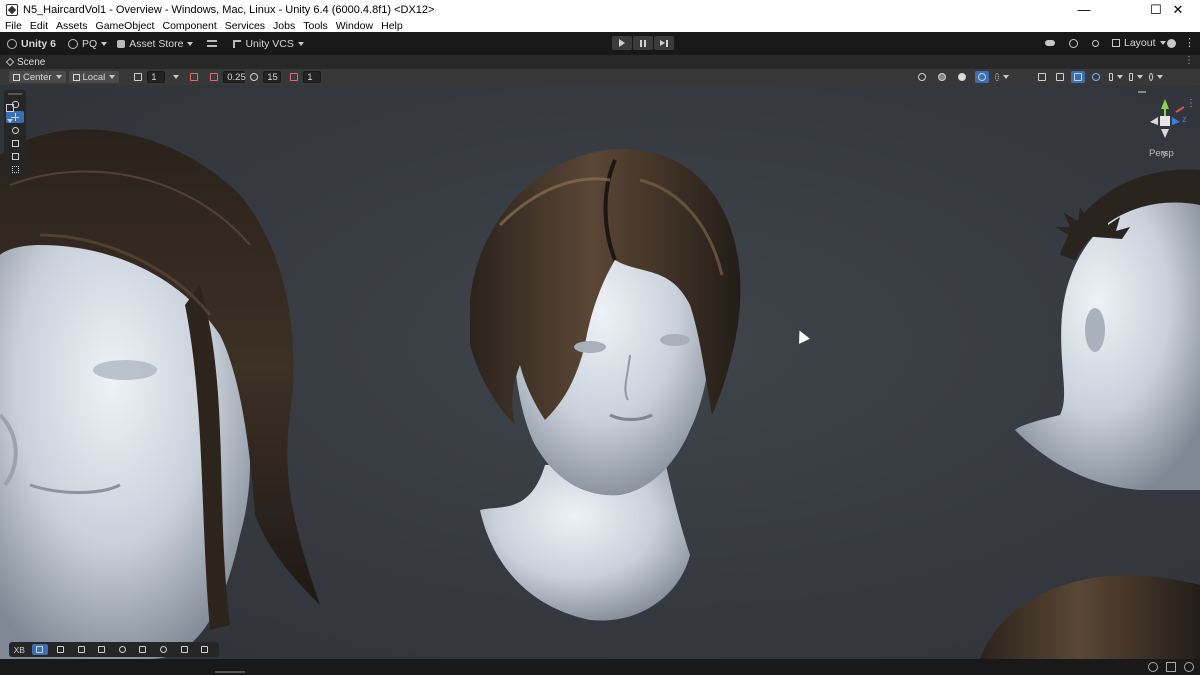 This screenshot has width=1200, height=675. I want to click on effects-icon, so click(1060, 77).